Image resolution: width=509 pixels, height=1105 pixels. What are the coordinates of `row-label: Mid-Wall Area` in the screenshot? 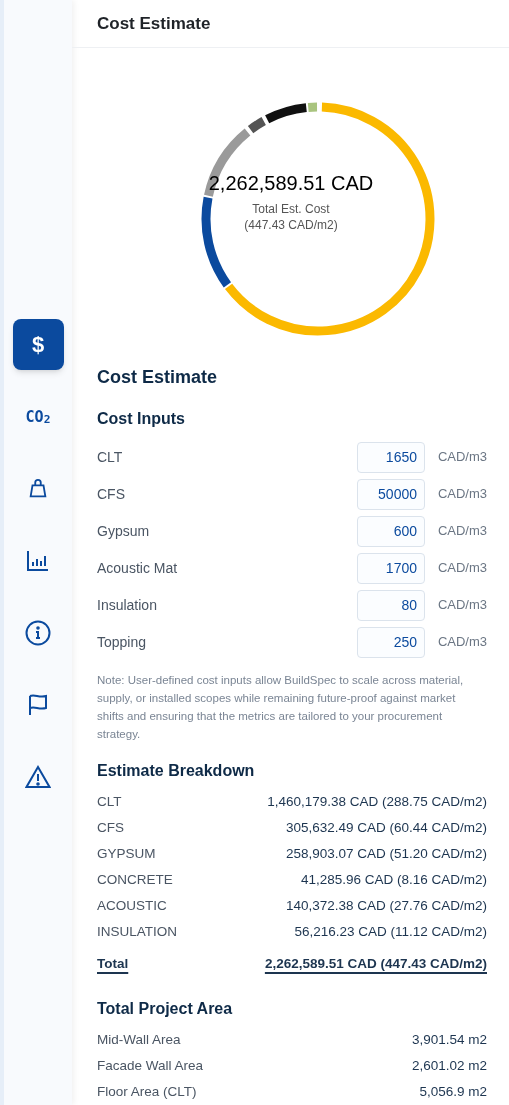 It's located at (139, 1039).